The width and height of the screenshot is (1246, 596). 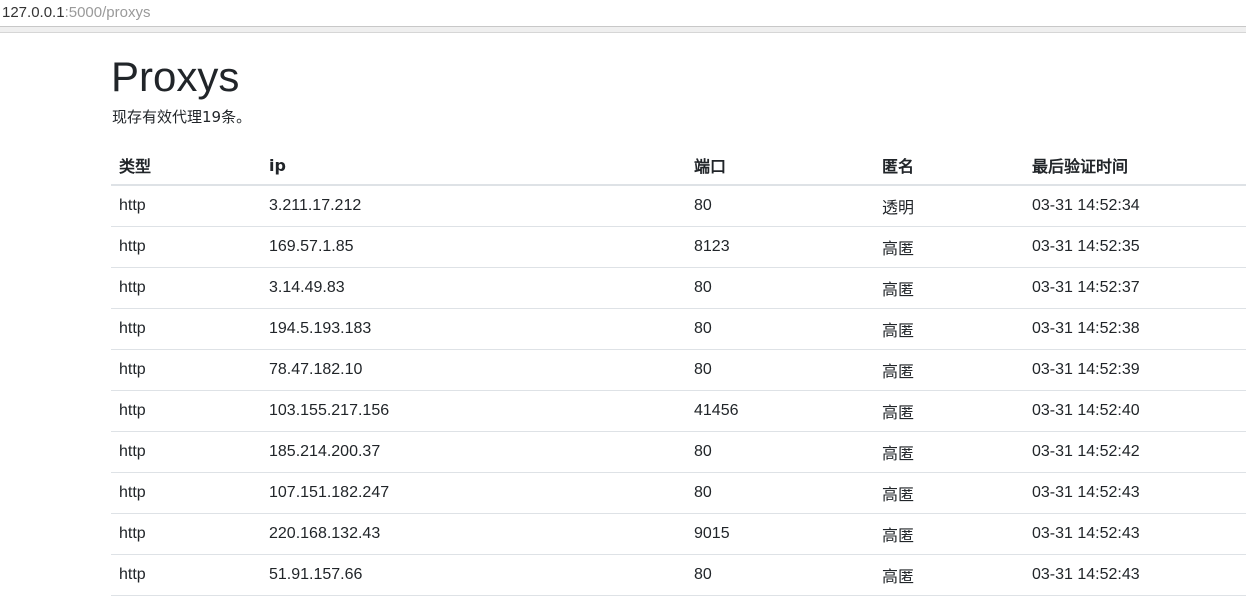 What do you see at coordinates (473, 288) in the screenshot?
I see `cell-ip: 3.14.49.83` at bounding box center [473, 288].